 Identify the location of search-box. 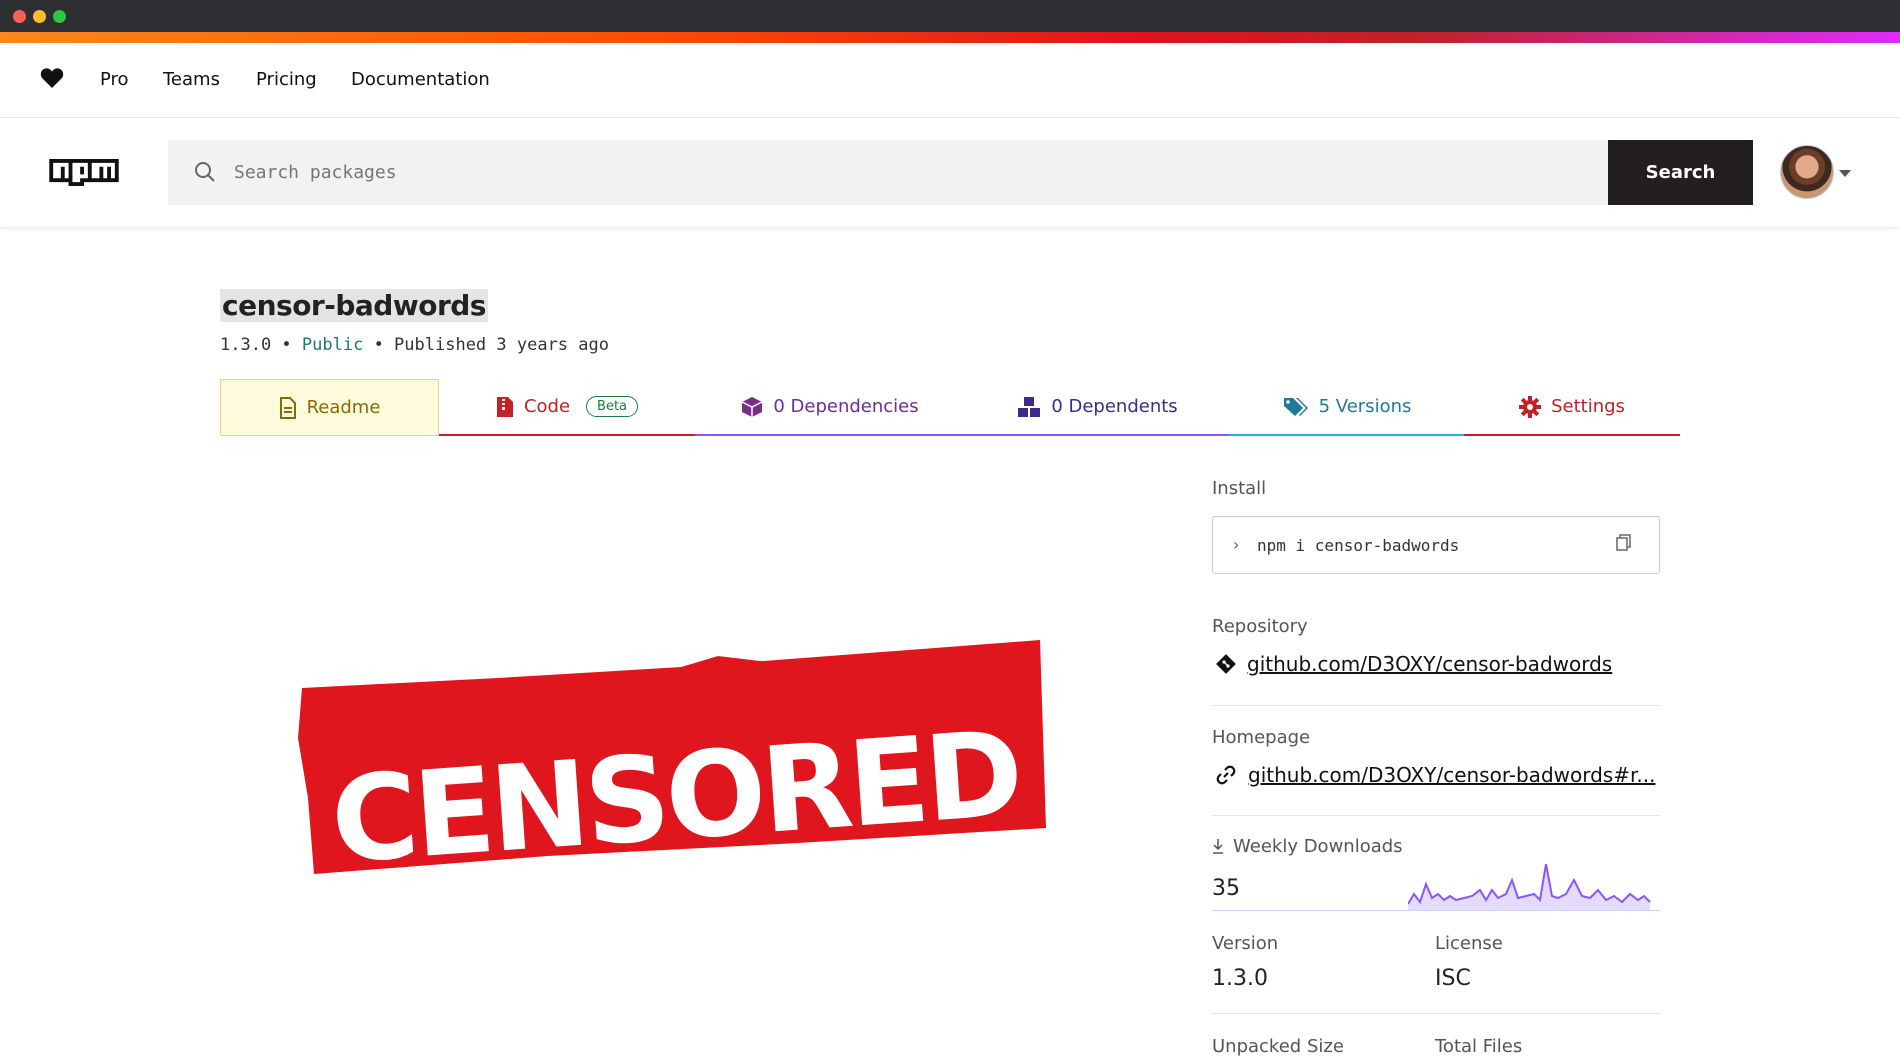
(888, 172).